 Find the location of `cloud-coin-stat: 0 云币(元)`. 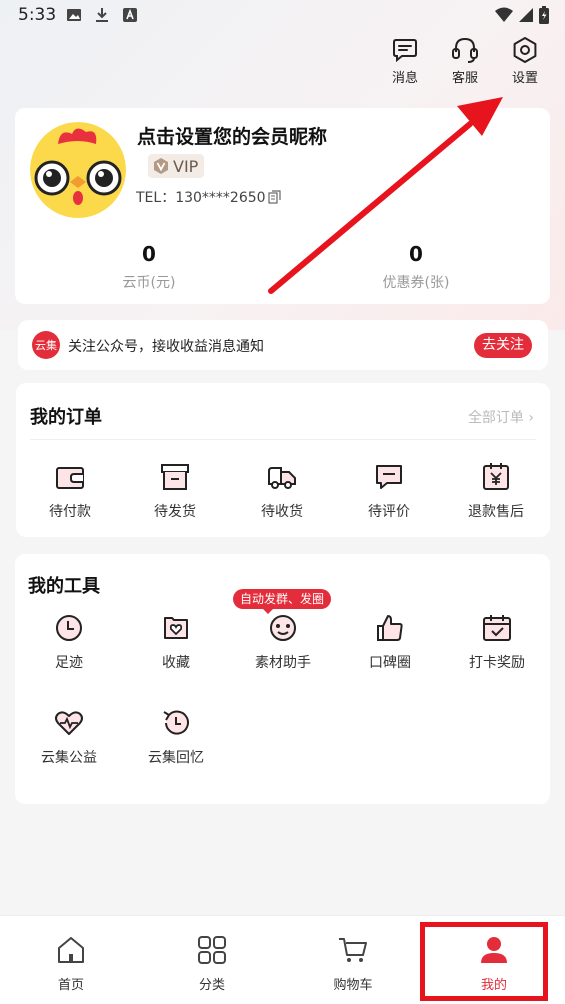

cloud-coin-stat: 0 云币(元) is located at coordinates (149, 267).